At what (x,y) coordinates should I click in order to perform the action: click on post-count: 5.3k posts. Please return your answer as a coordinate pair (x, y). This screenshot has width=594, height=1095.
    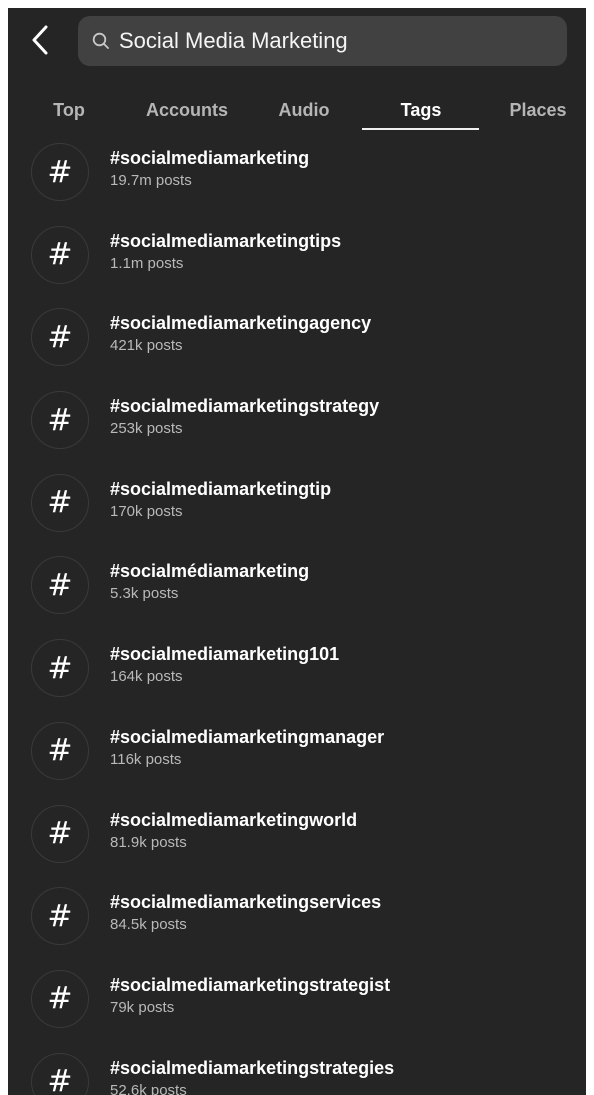
    Looking at the image, I should click on (144, 594).